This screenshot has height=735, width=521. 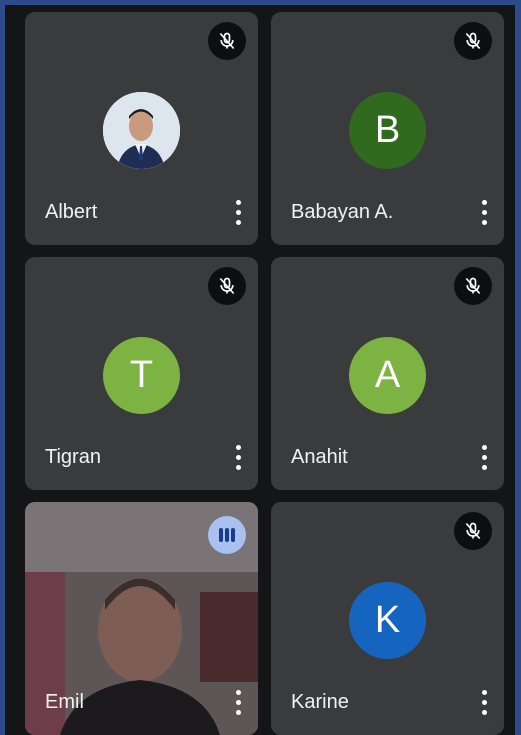 I want to click on avatar: B, so click(x=387, y=130).